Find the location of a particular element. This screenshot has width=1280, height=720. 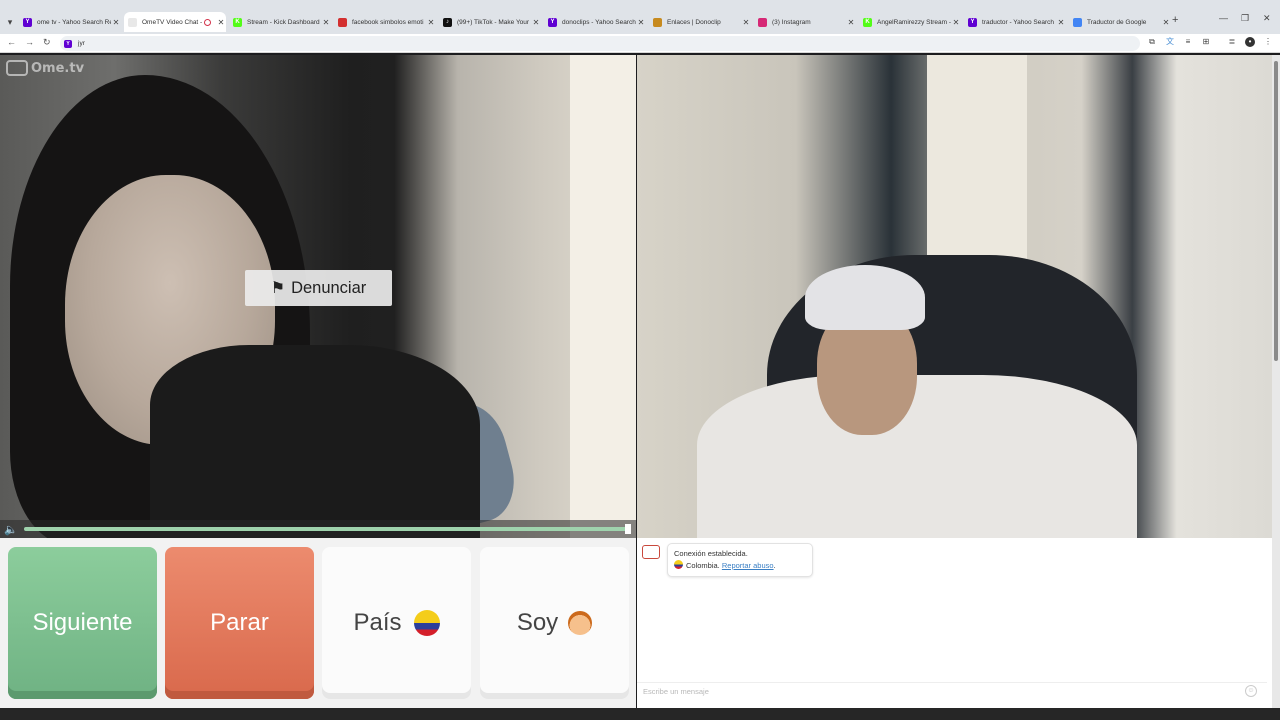

stop-button: Parar is located at coordinates (239, 623).